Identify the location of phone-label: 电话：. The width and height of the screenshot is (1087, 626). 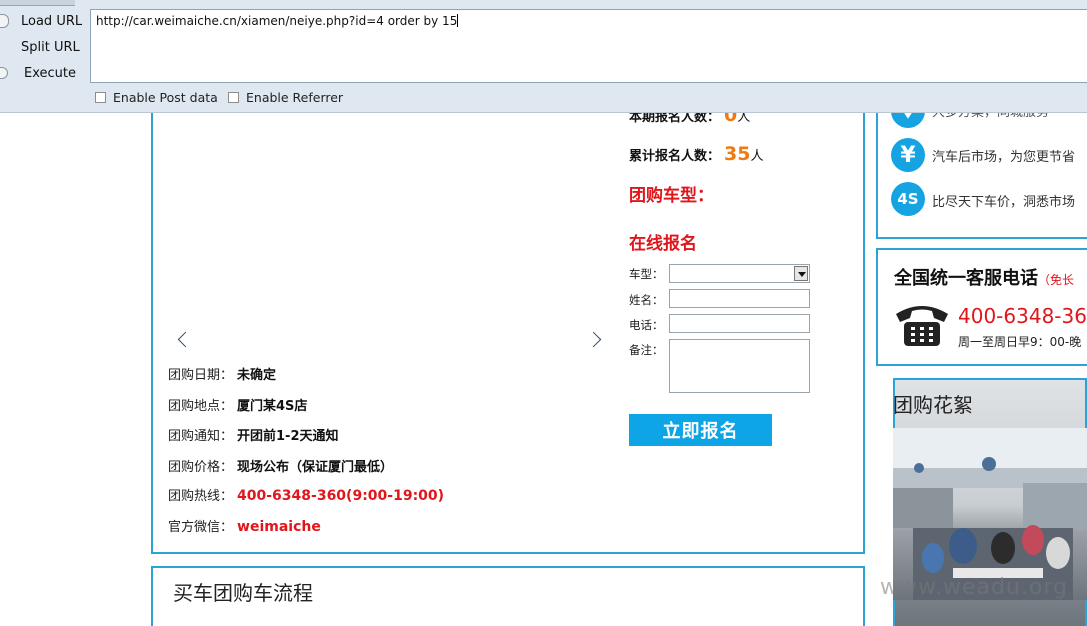
(646, 325).